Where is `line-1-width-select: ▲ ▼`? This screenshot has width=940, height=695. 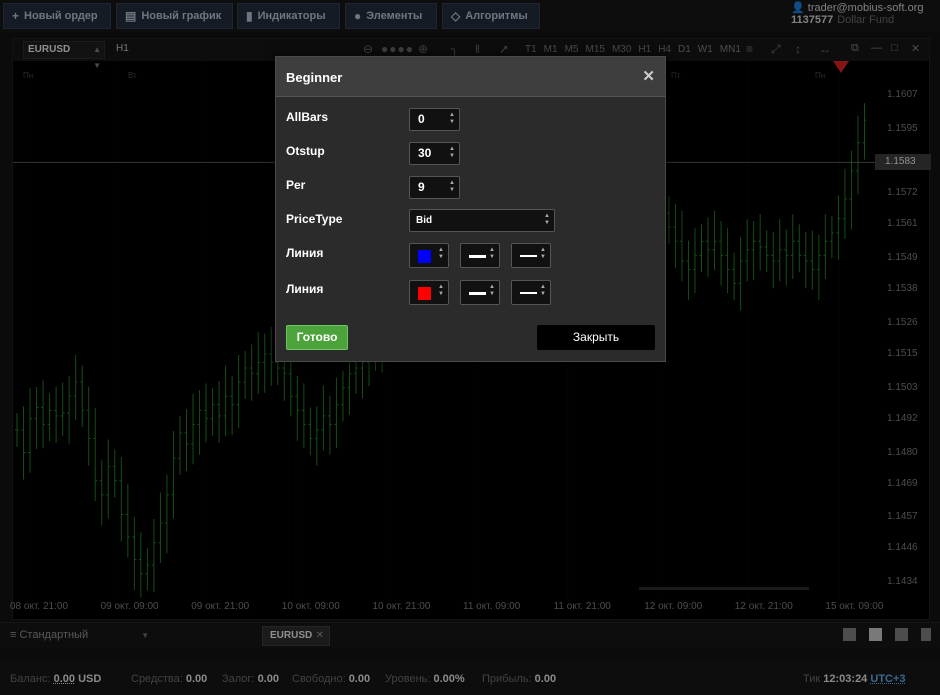 line-1-width-select: ▲ ▼ is located at coordinates (480, 255).